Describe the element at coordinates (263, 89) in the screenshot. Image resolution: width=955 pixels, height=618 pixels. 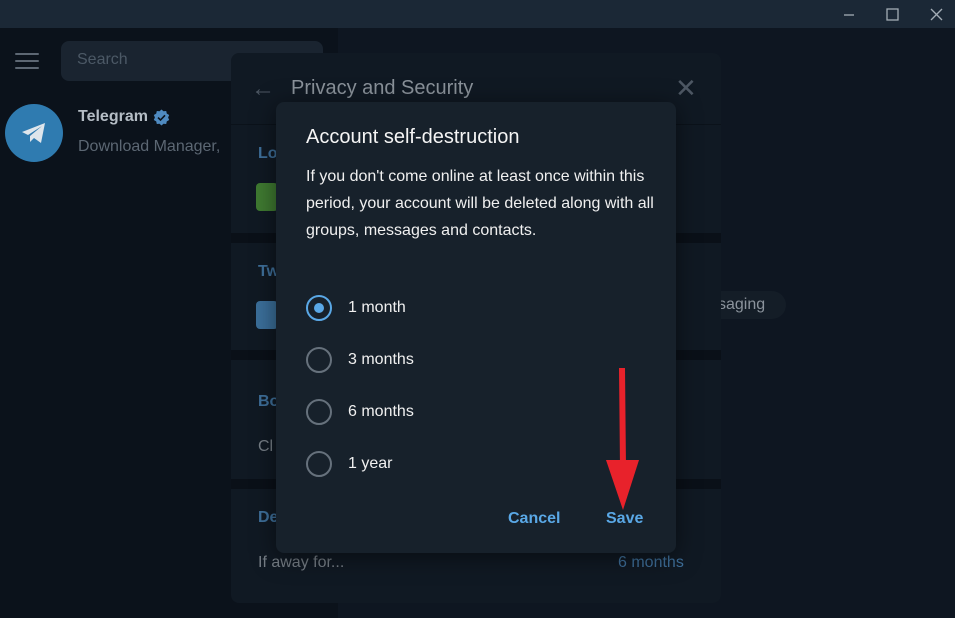
I see `back-arrow-icon: ←` at that location.